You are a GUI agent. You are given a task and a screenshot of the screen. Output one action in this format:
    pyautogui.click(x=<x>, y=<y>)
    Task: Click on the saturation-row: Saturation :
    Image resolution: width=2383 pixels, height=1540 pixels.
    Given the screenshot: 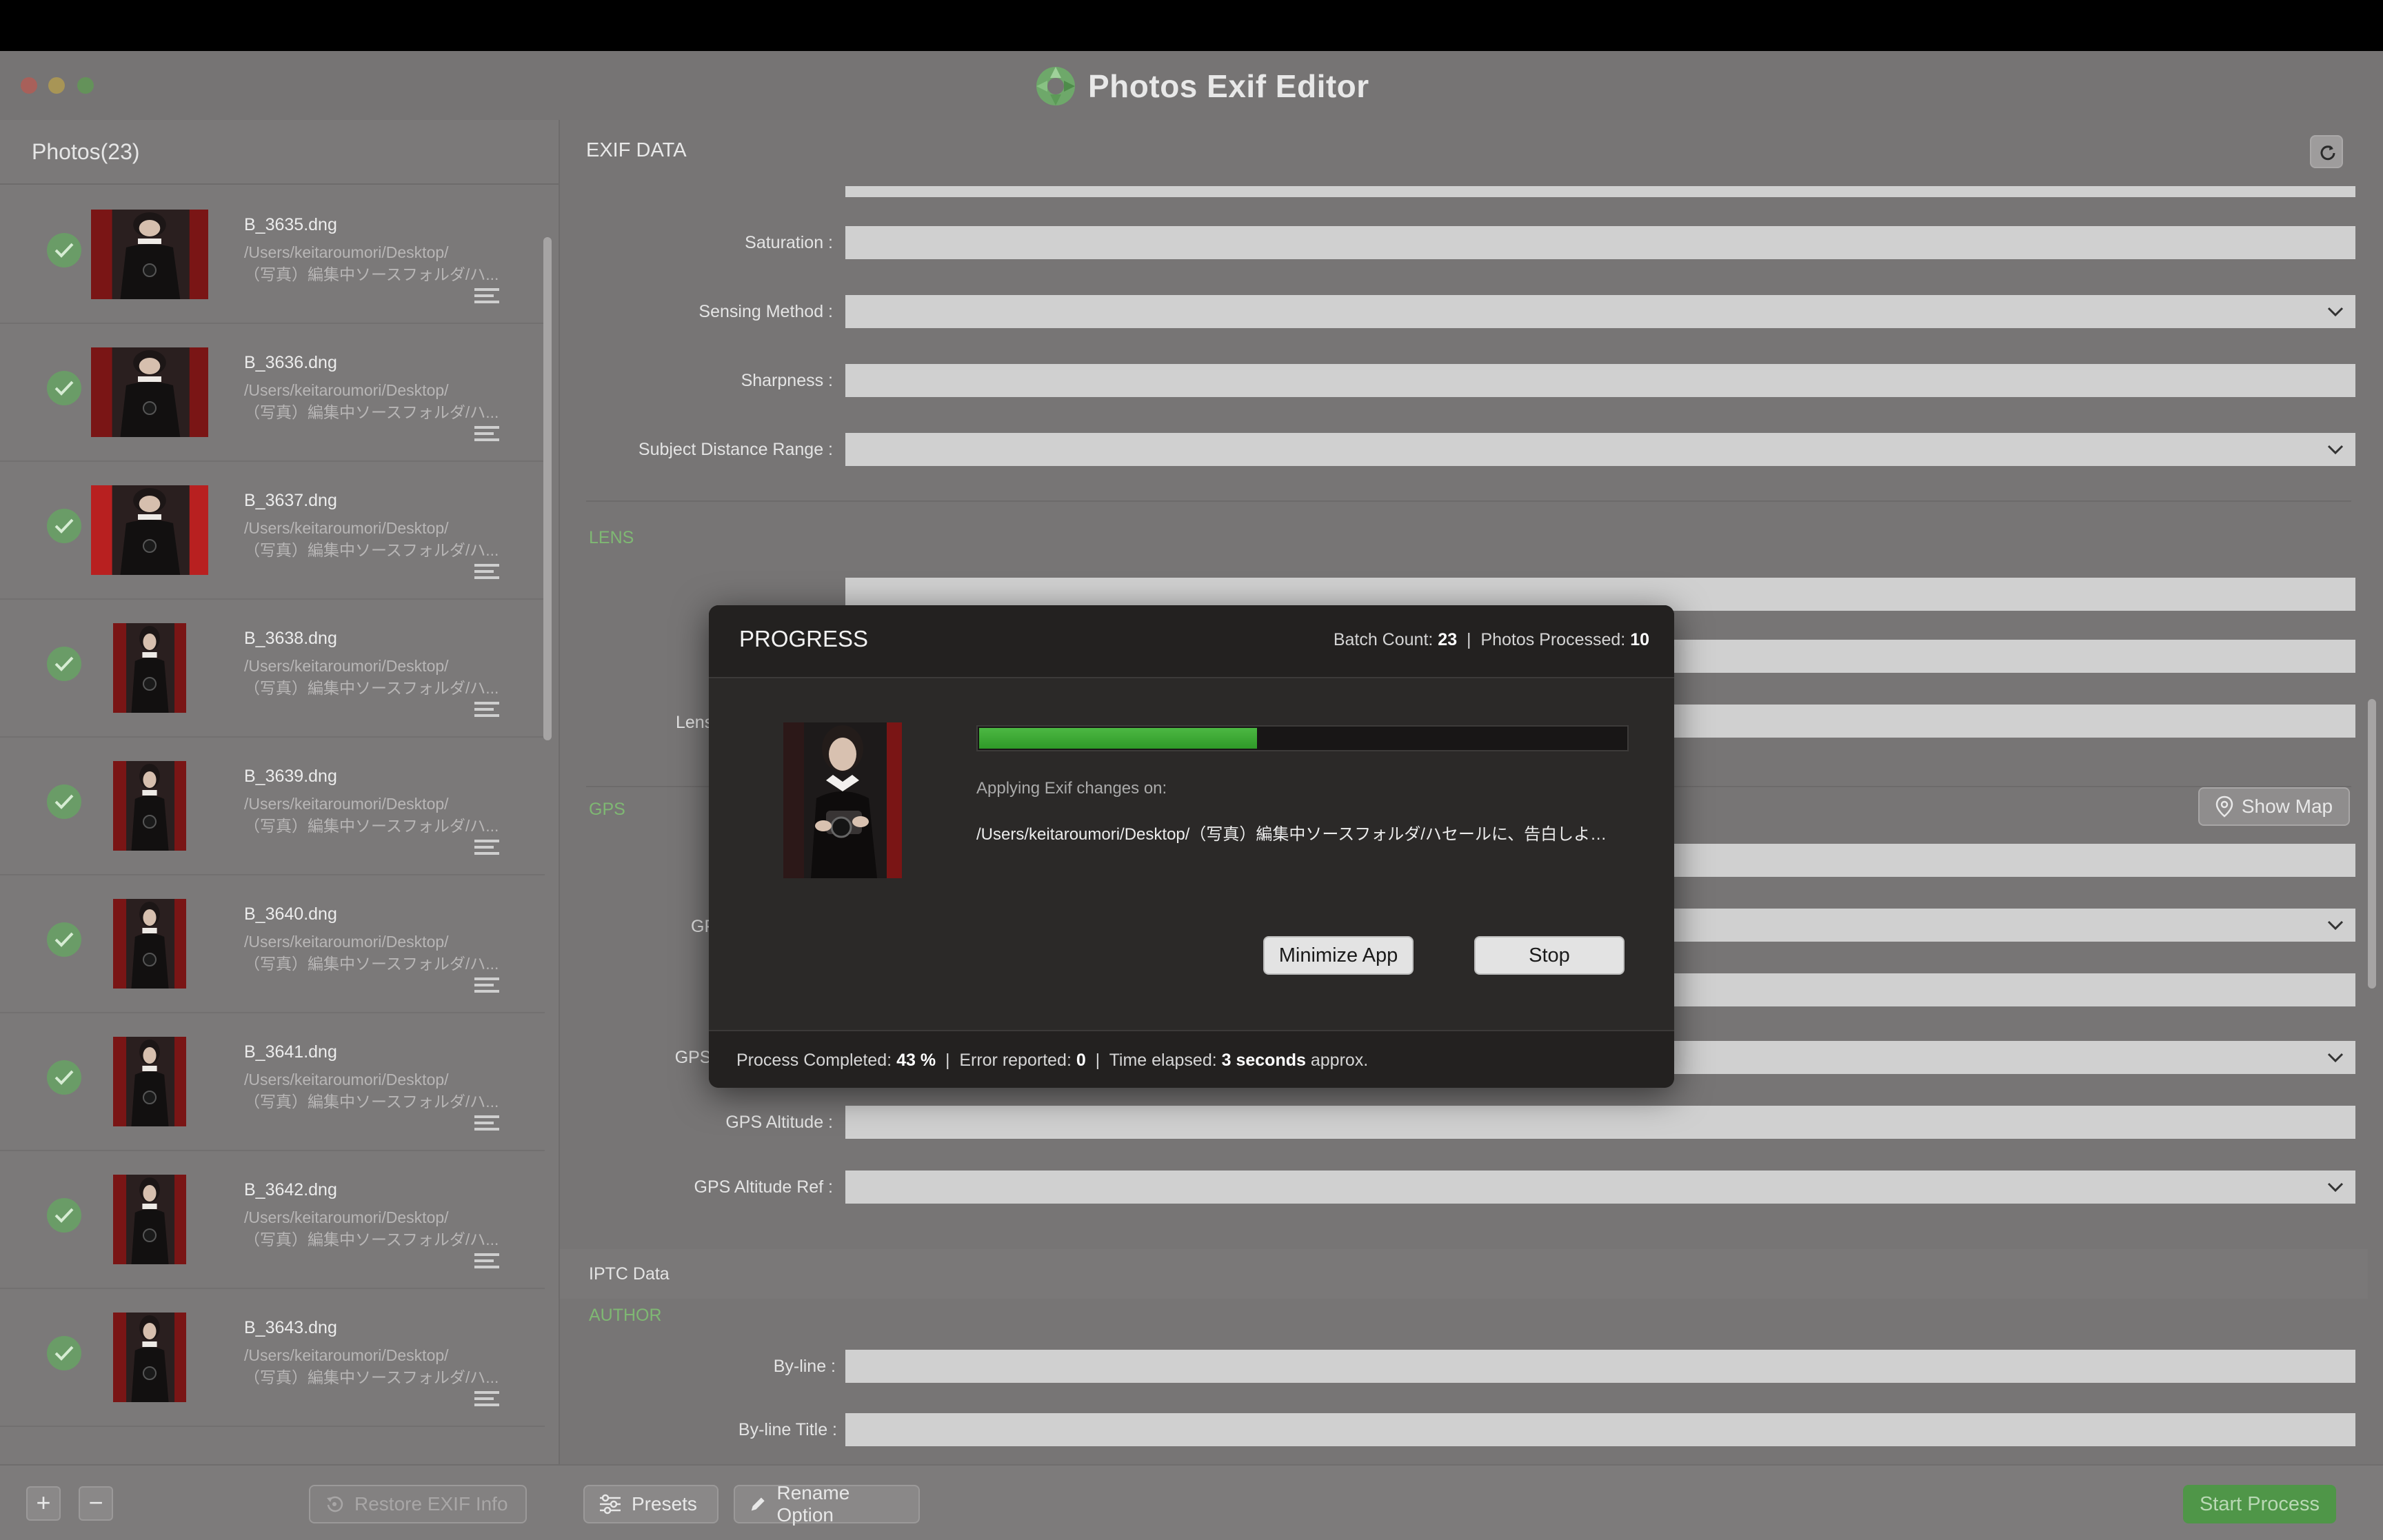 What is the action you would take?
    pyautogui.click(x=1457, y=247)
    